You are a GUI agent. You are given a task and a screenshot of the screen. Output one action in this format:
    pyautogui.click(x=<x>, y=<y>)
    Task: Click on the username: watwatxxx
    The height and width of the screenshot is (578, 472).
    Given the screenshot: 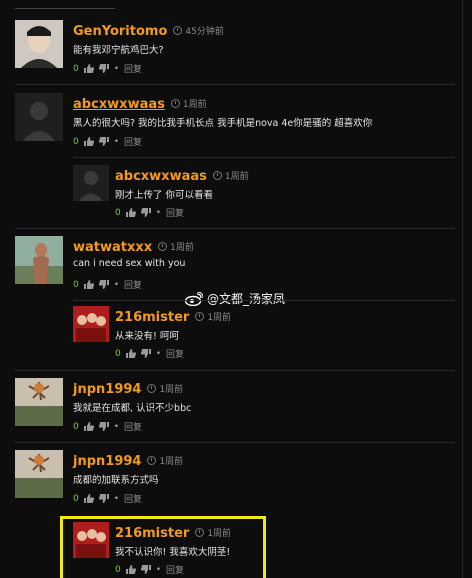 What is the action you would take?
    pyautogui.click(x=112, y=247)
    